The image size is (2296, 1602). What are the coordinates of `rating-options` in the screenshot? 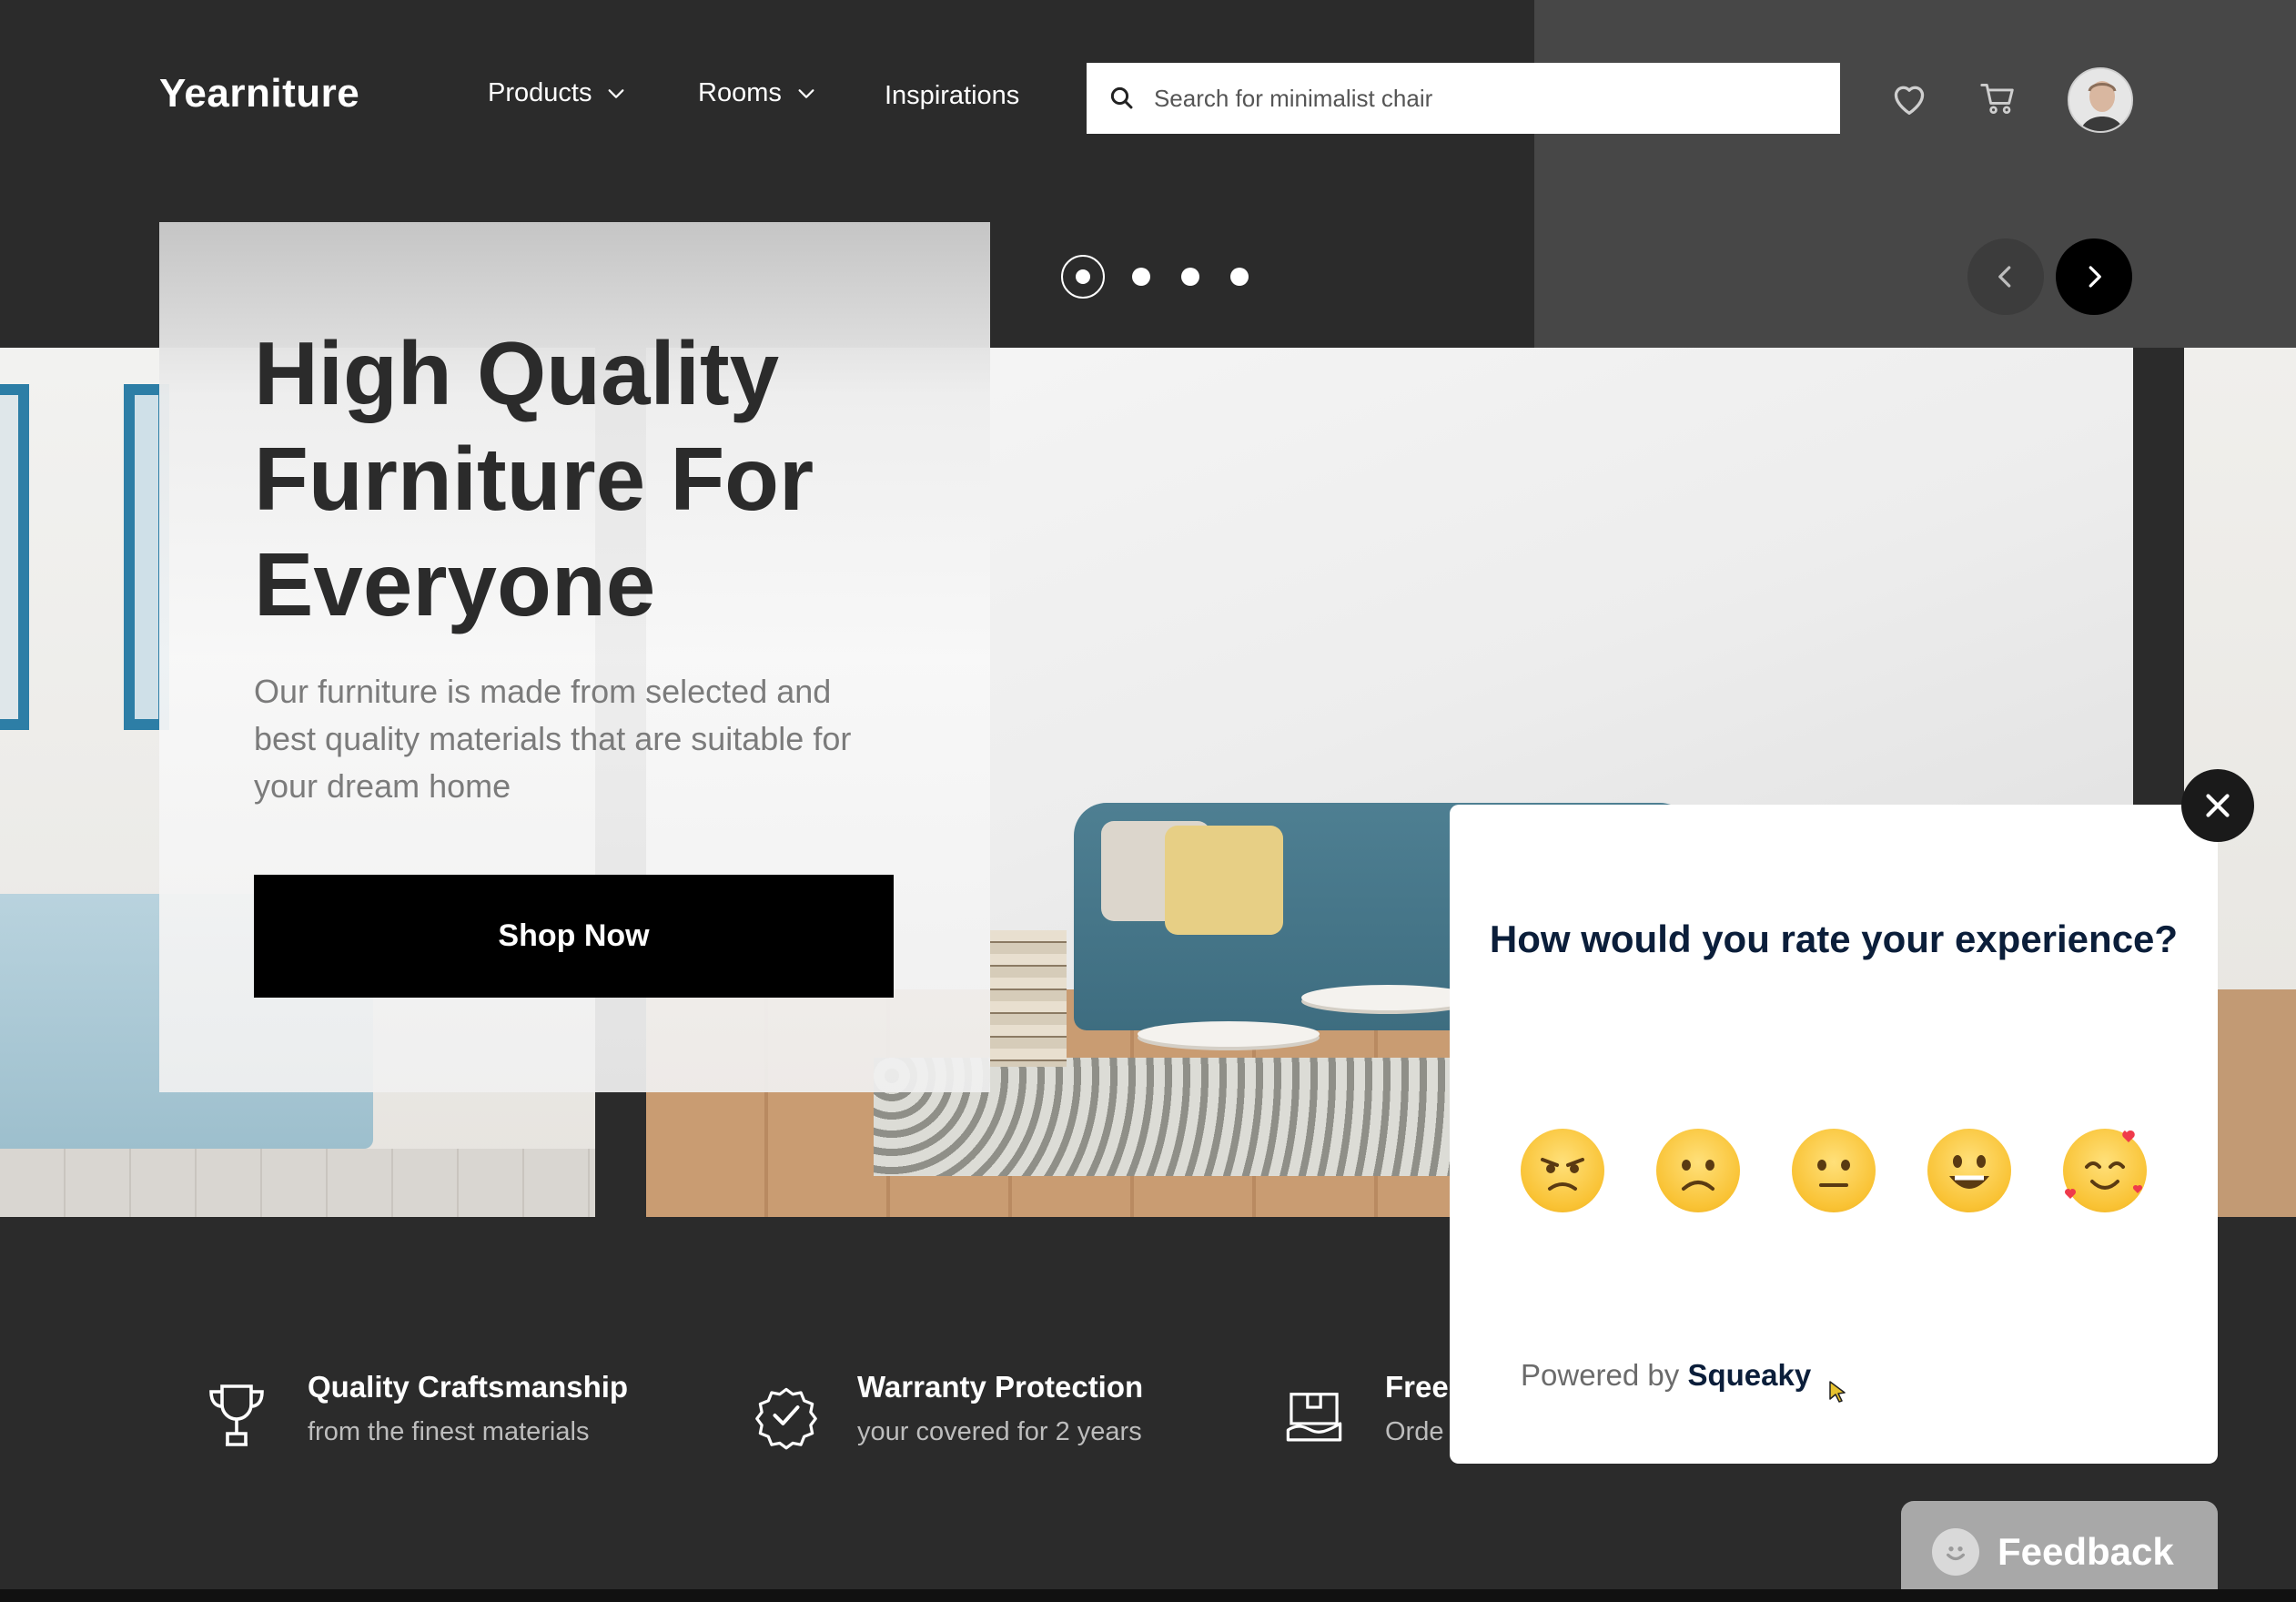 It's located at (1834, 1170).